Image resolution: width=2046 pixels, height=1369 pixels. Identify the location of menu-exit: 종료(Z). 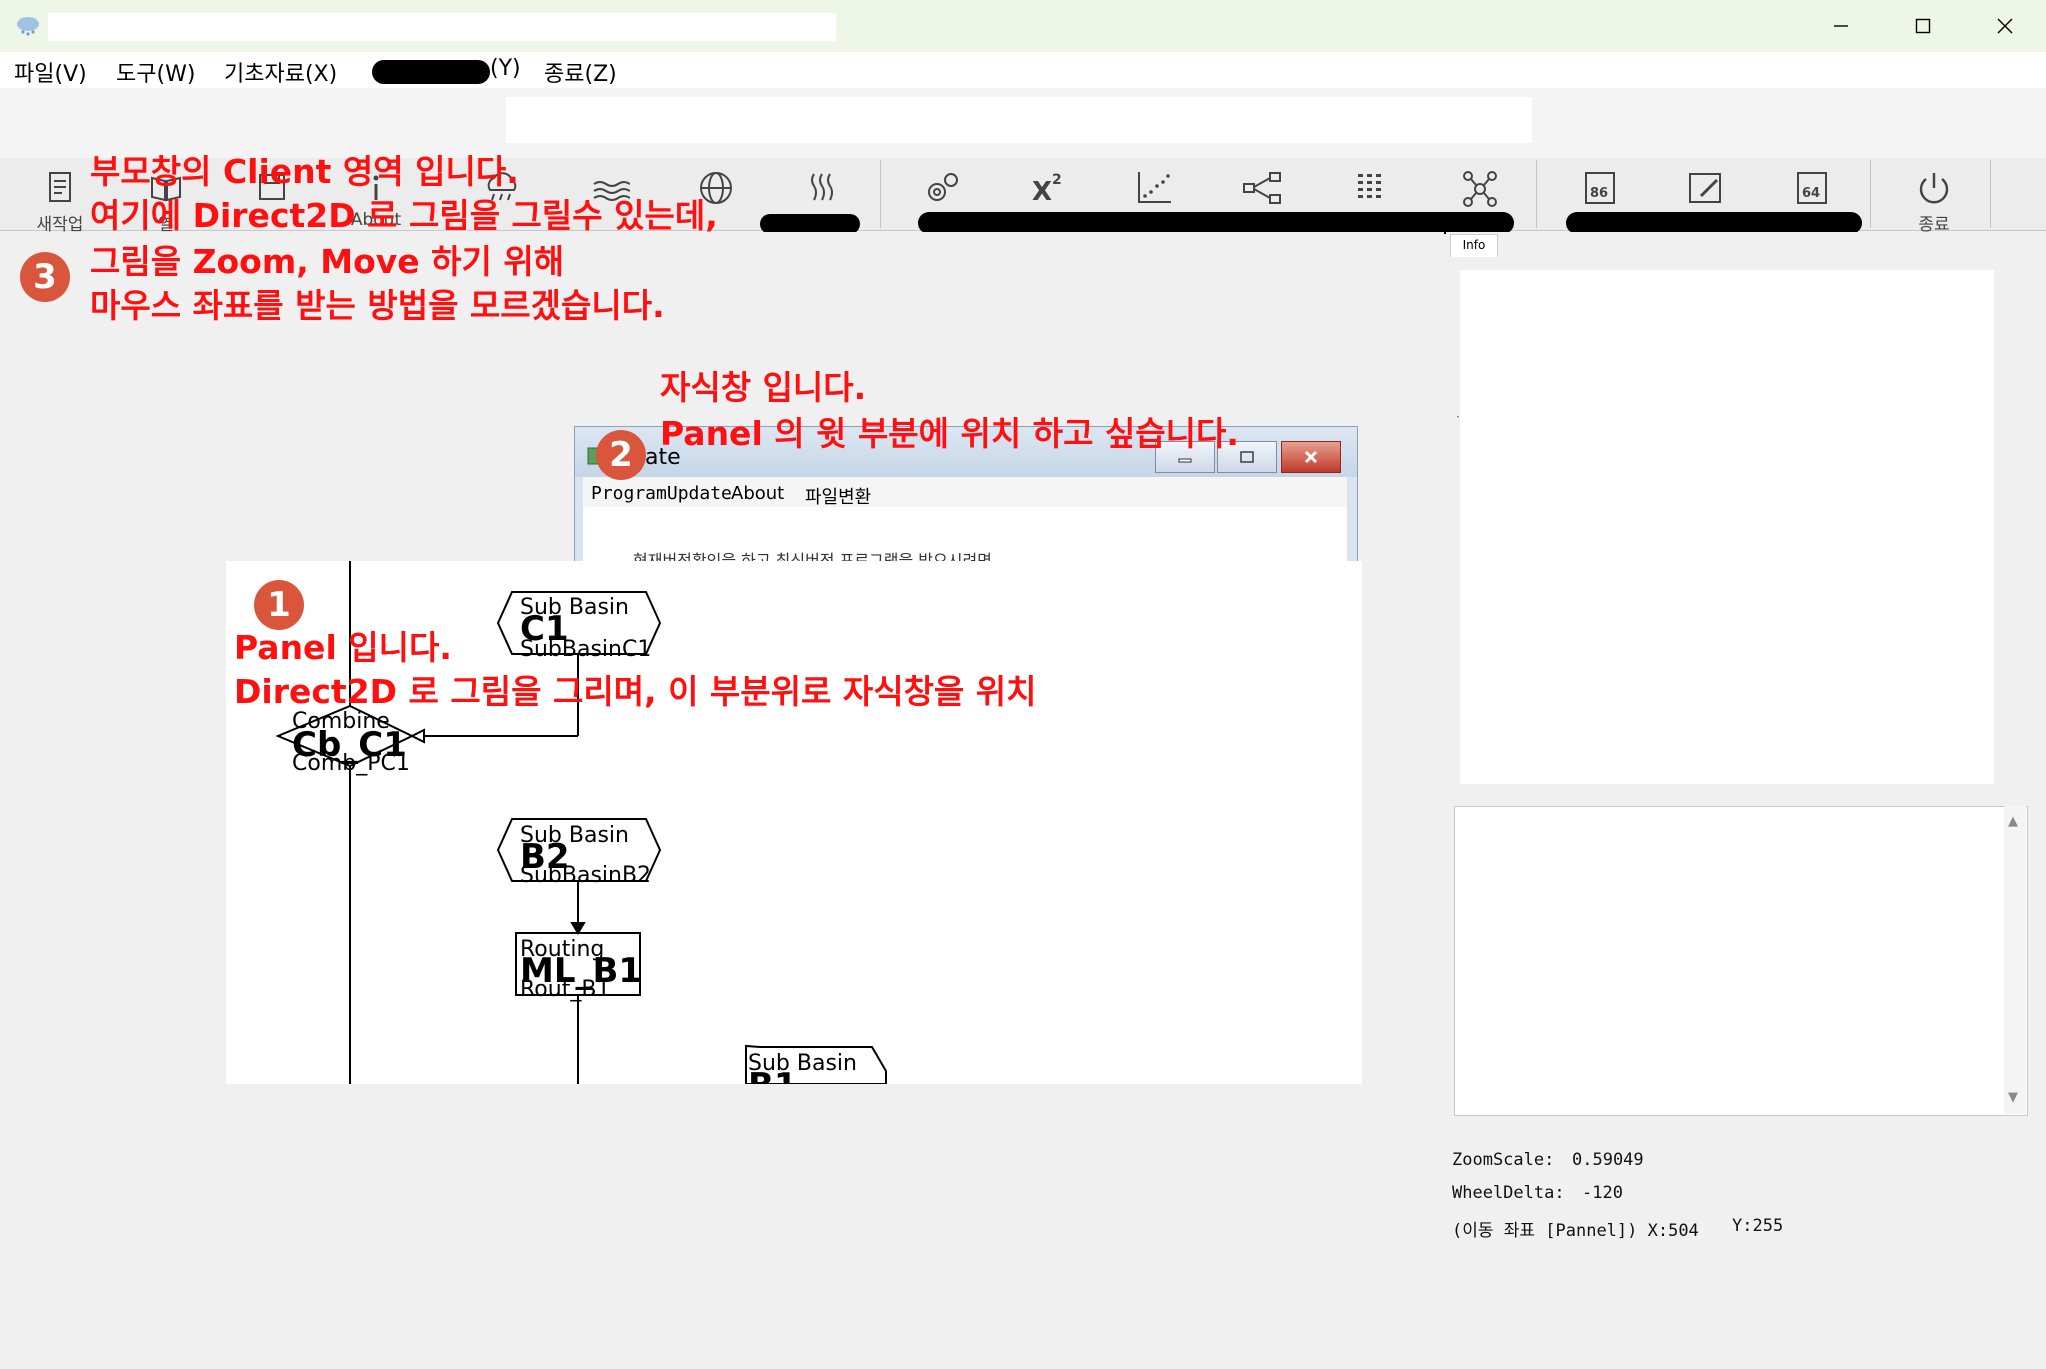
(580, 72).